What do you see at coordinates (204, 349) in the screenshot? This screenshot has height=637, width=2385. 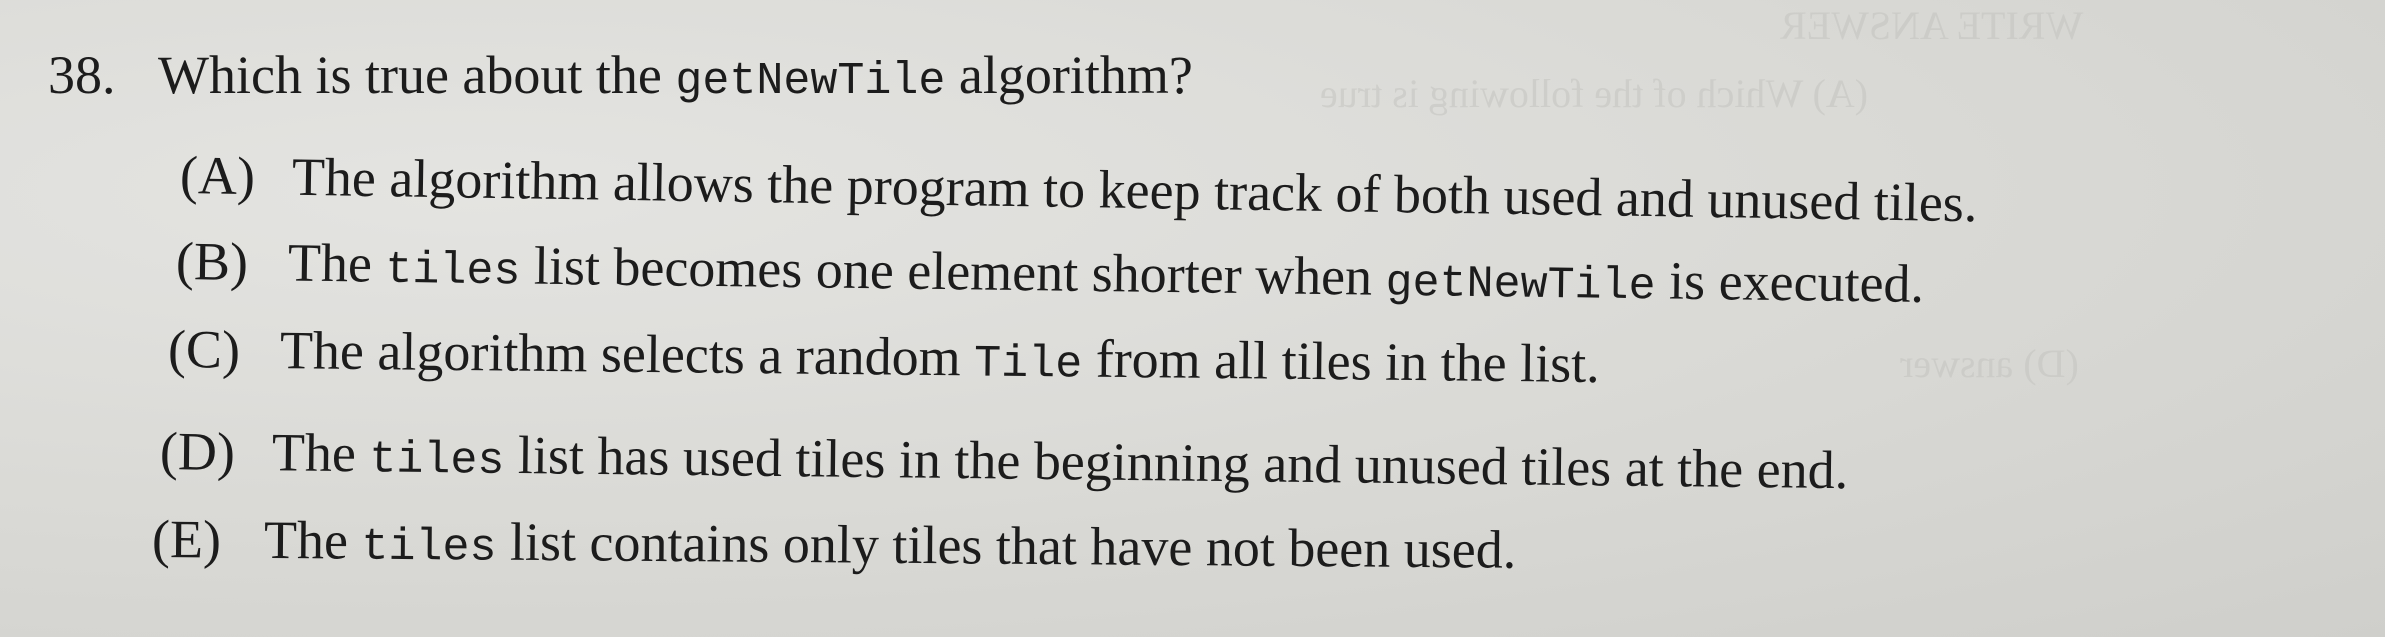 I see `choice-letter: (C)` at bounding box center [204, 349].